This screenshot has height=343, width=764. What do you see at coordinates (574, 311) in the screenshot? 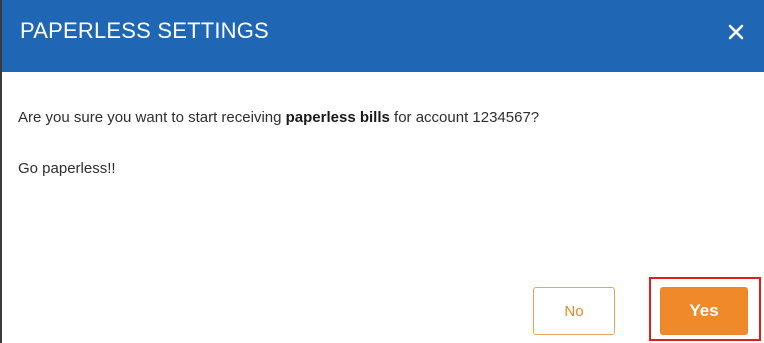
I see `no-button: No` at bounding box center [574, 311].